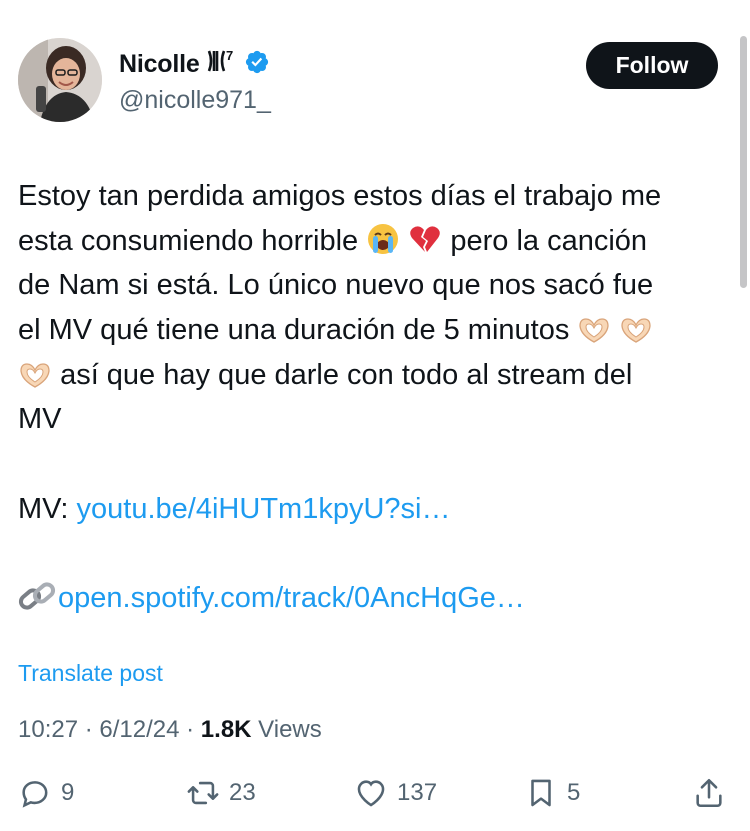  I want to click on views-count: 1.8K, so click(226, 729).